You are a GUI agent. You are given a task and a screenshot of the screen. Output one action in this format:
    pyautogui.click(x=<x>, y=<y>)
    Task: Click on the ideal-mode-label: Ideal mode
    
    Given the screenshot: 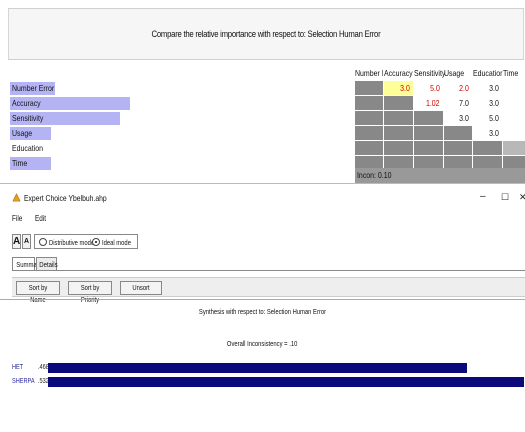 What is the action you would take?
    pyautogui.click(x=116, y=242)
    